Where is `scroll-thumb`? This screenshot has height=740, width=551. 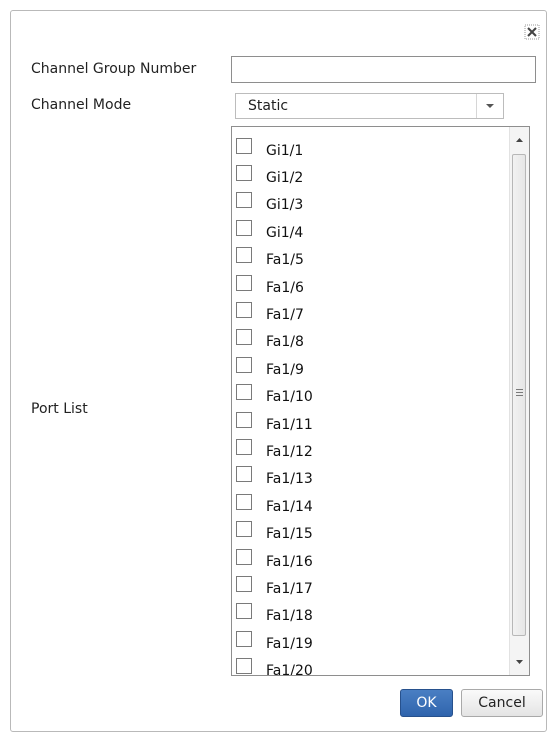 scroll-thumb is located at coordinates (519, 395).